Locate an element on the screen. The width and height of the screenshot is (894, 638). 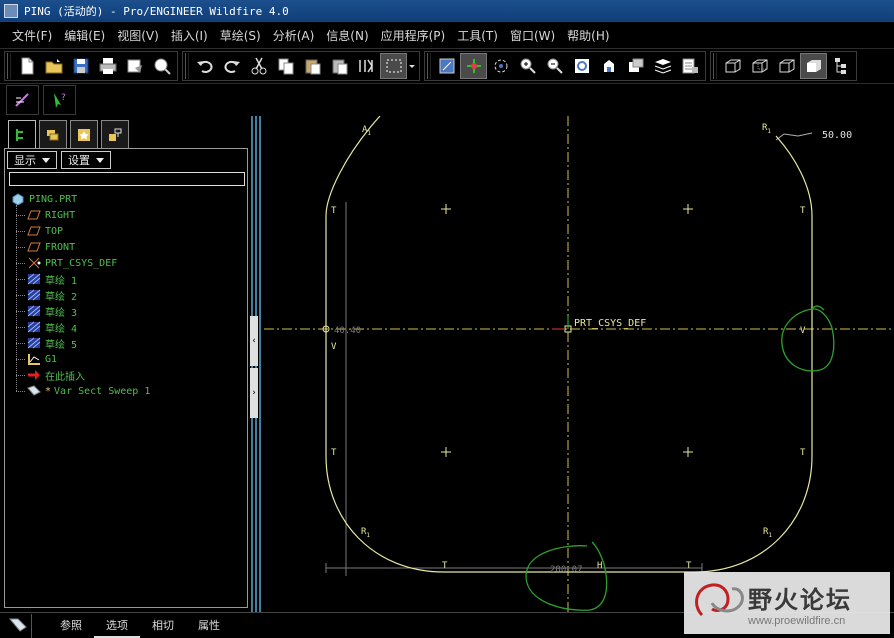
datum-plane-icon is located at coordinates (34, 231).